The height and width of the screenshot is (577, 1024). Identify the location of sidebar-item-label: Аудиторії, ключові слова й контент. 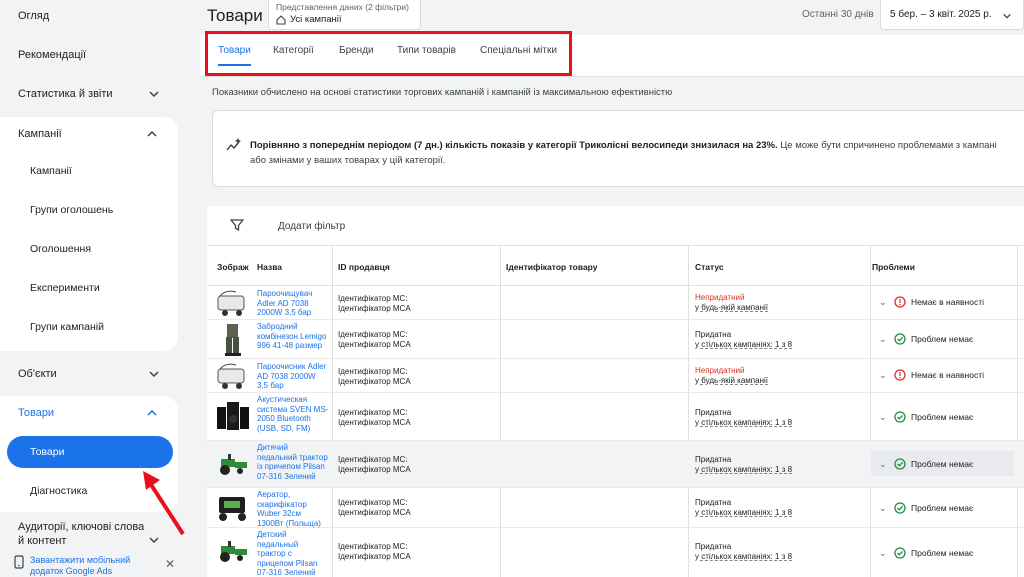
(81, 534).